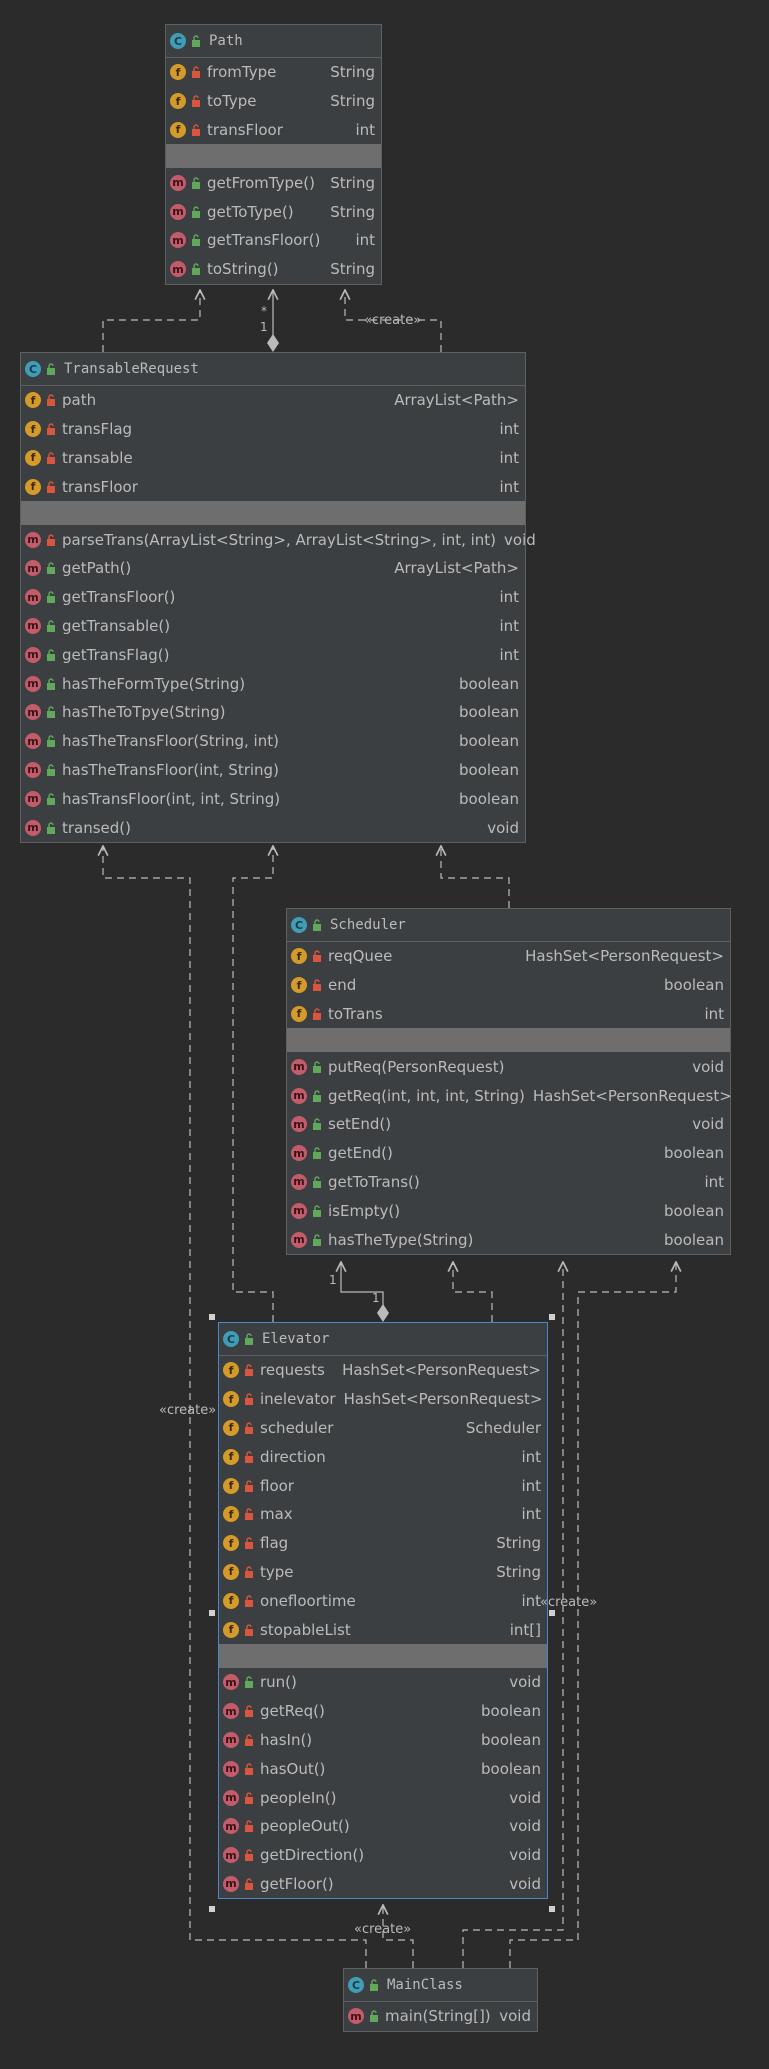 This screenshot has height=2069, width=769. What do you see at coordinates (508, 1239) in the screenshot?
I see `method-row: m hasTheType(String) boolean` at bounding box center [508, 1239].